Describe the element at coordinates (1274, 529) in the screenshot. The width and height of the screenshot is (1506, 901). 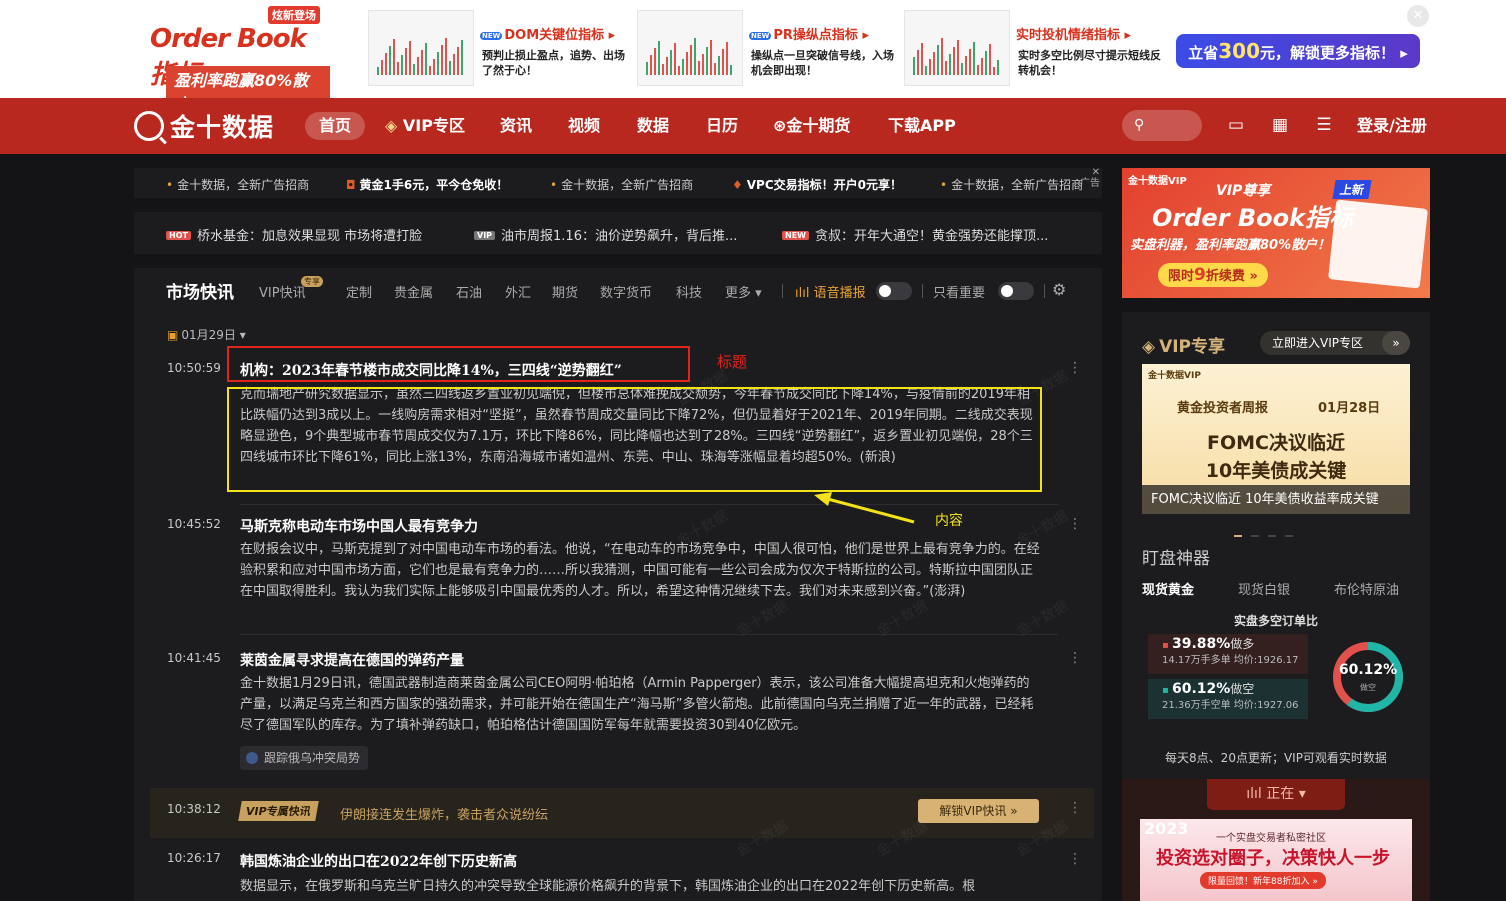
I see `carousel-dots` at that location.